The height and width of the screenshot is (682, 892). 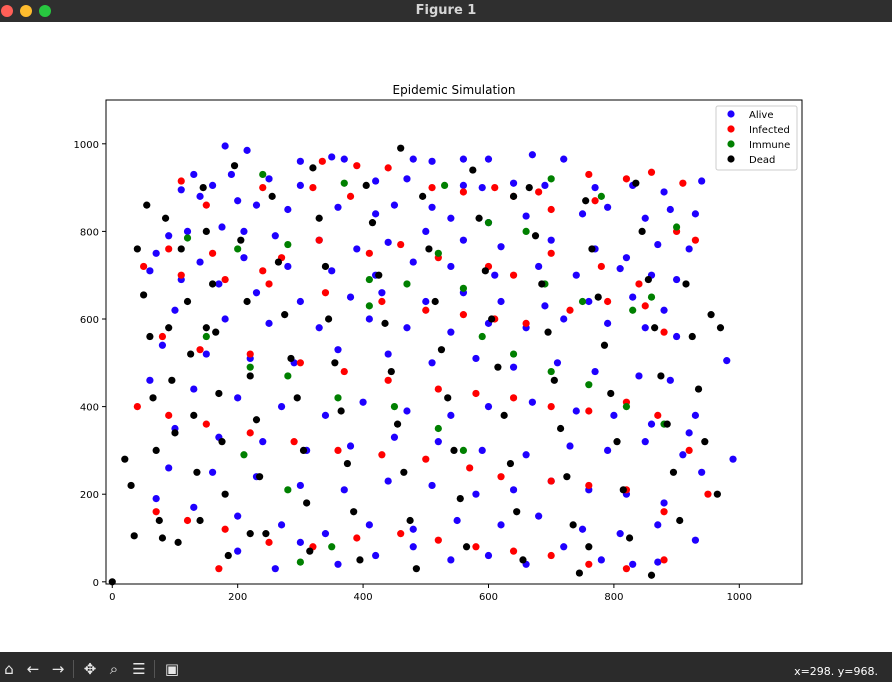 What do you see at coordinates (9, 669) in the screenshot?
I see `home-icon: ⌂` at bounding box center [9, 669].